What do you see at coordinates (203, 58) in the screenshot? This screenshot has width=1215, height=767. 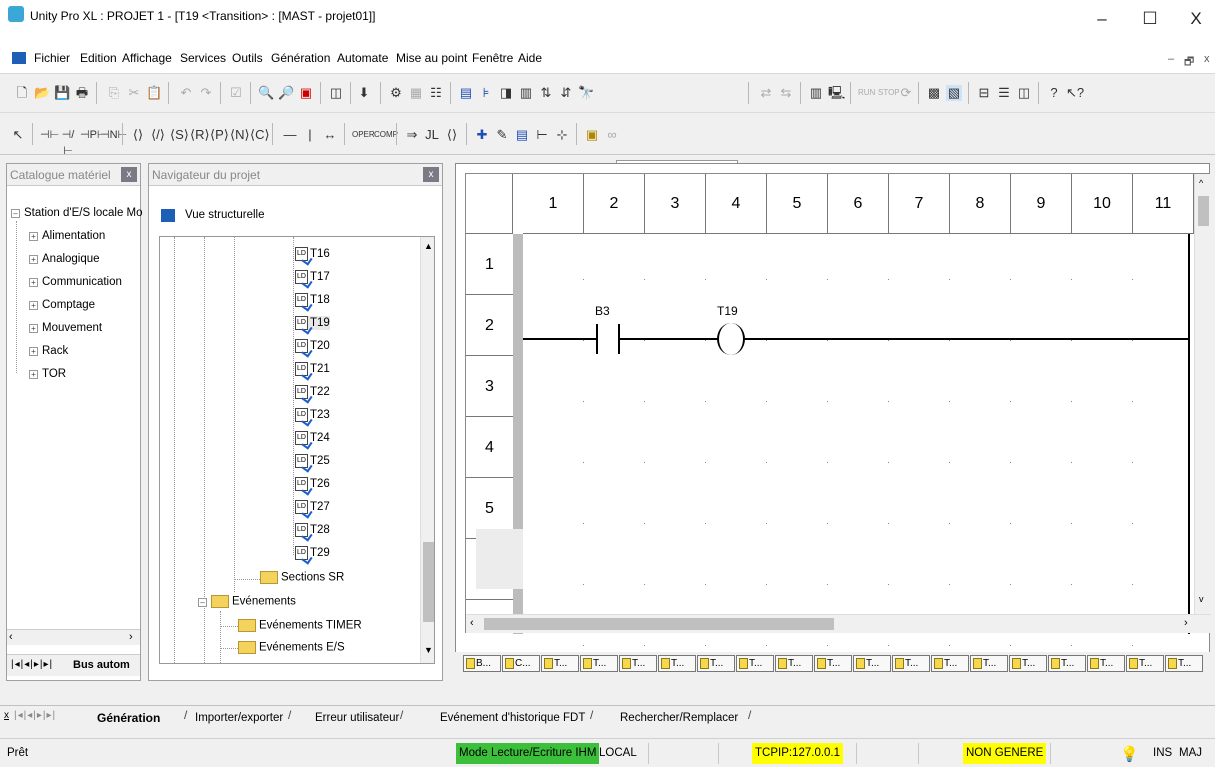 I see `menu-services: Services` at bounding box center [203, 58].